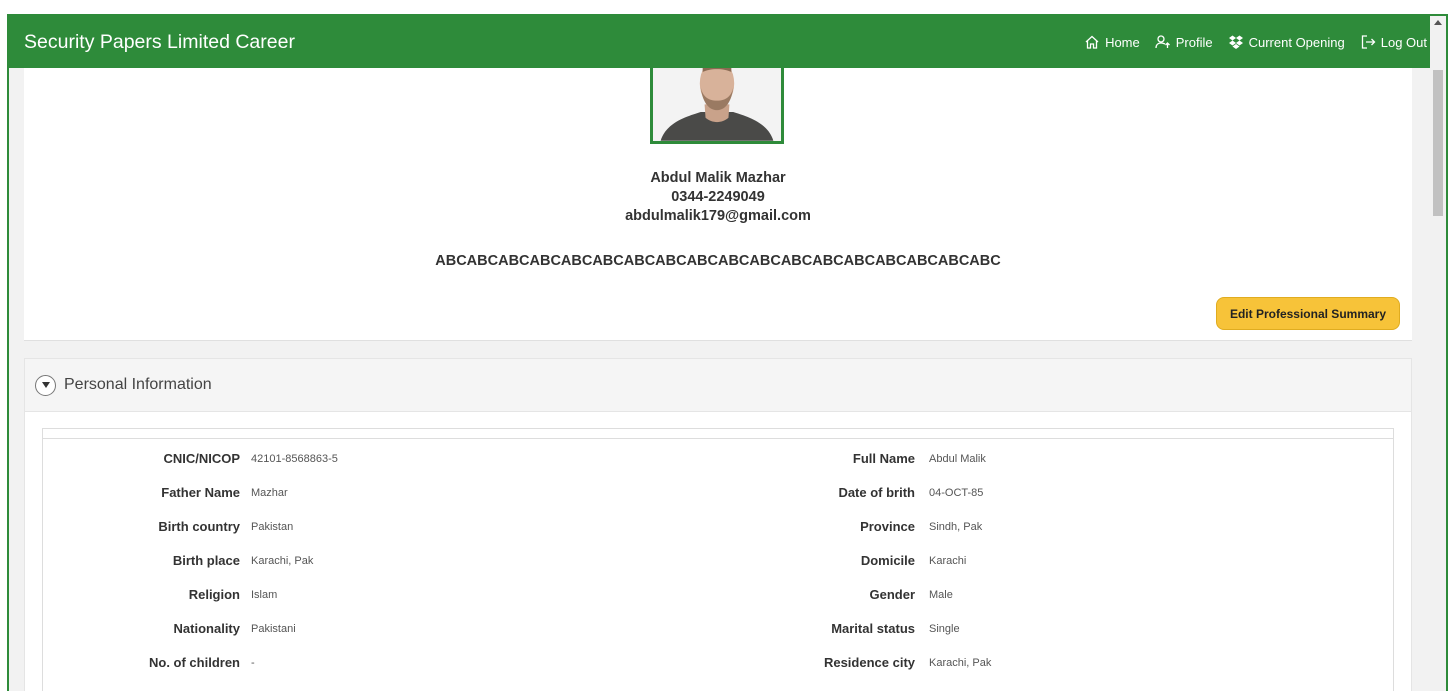  Describe the element at coordinates (718, 385) in the screenshot. I see `personal-information-header: Personal Information` at that location.